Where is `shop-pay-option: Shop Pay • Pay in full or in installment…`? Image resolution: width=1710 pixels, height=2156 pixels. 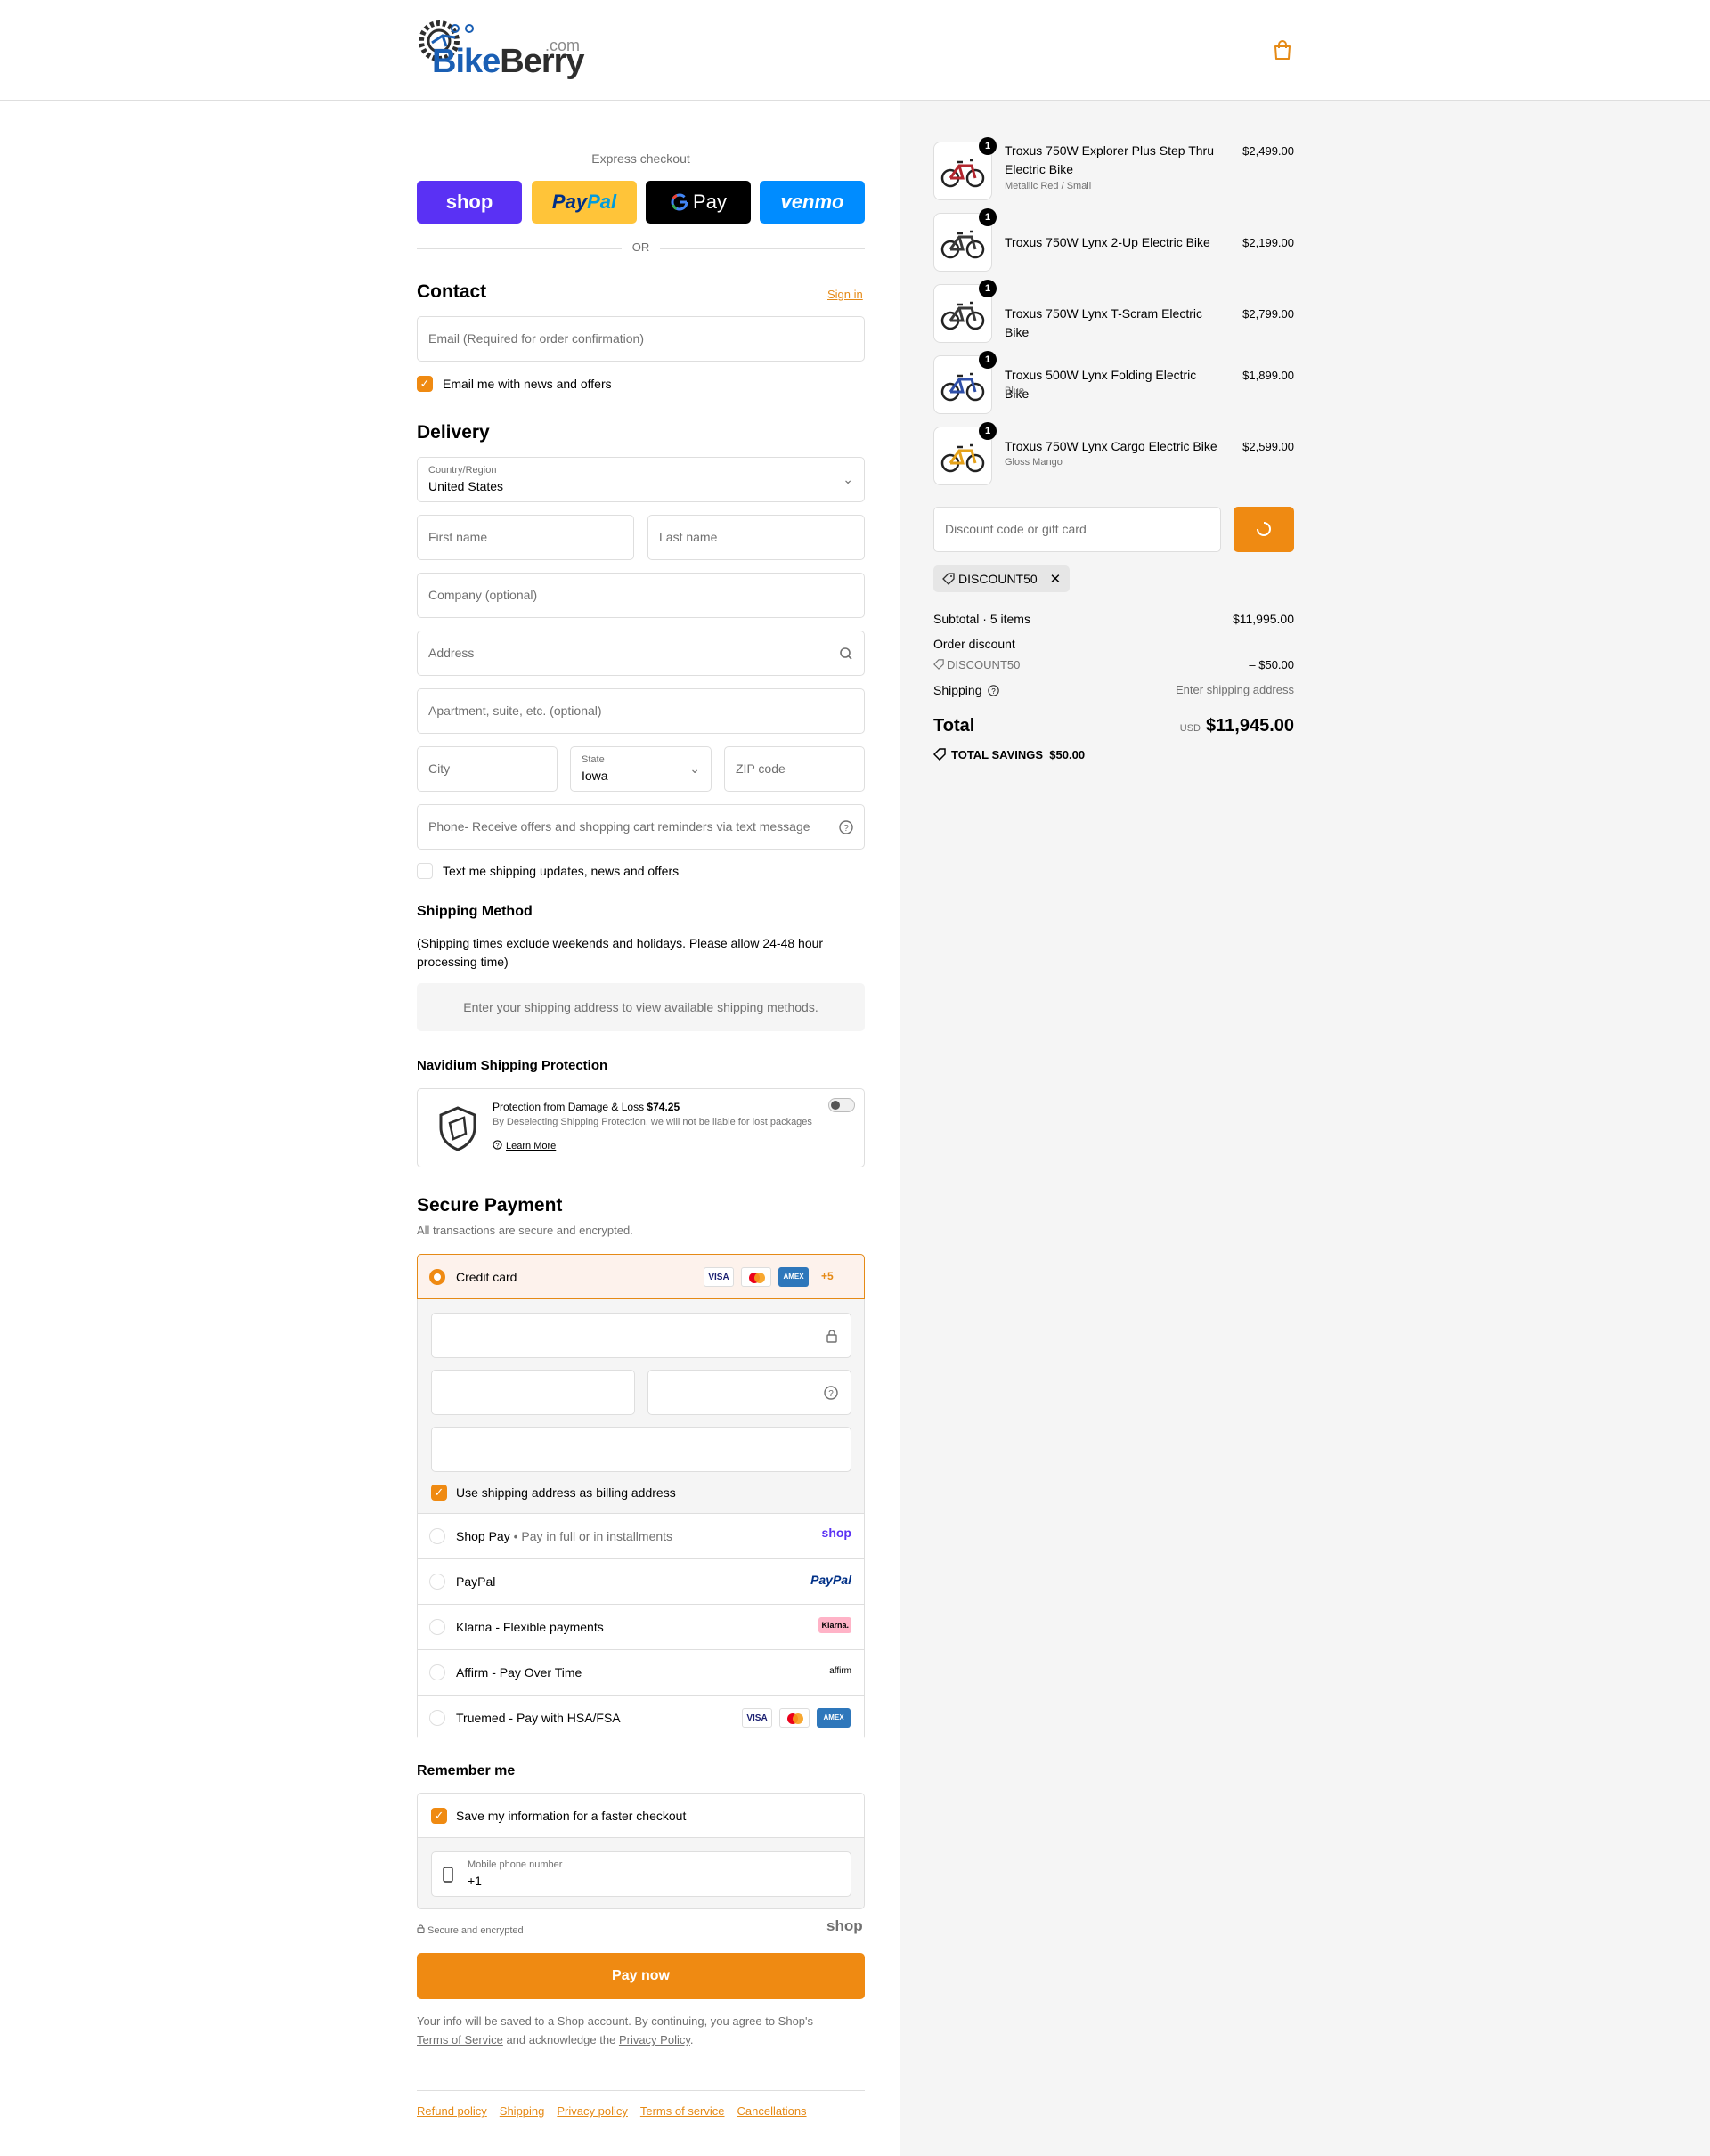
shop-pay-option: Shop Pay • Pay in full or in installment… is located at coordinates (641, 1536).